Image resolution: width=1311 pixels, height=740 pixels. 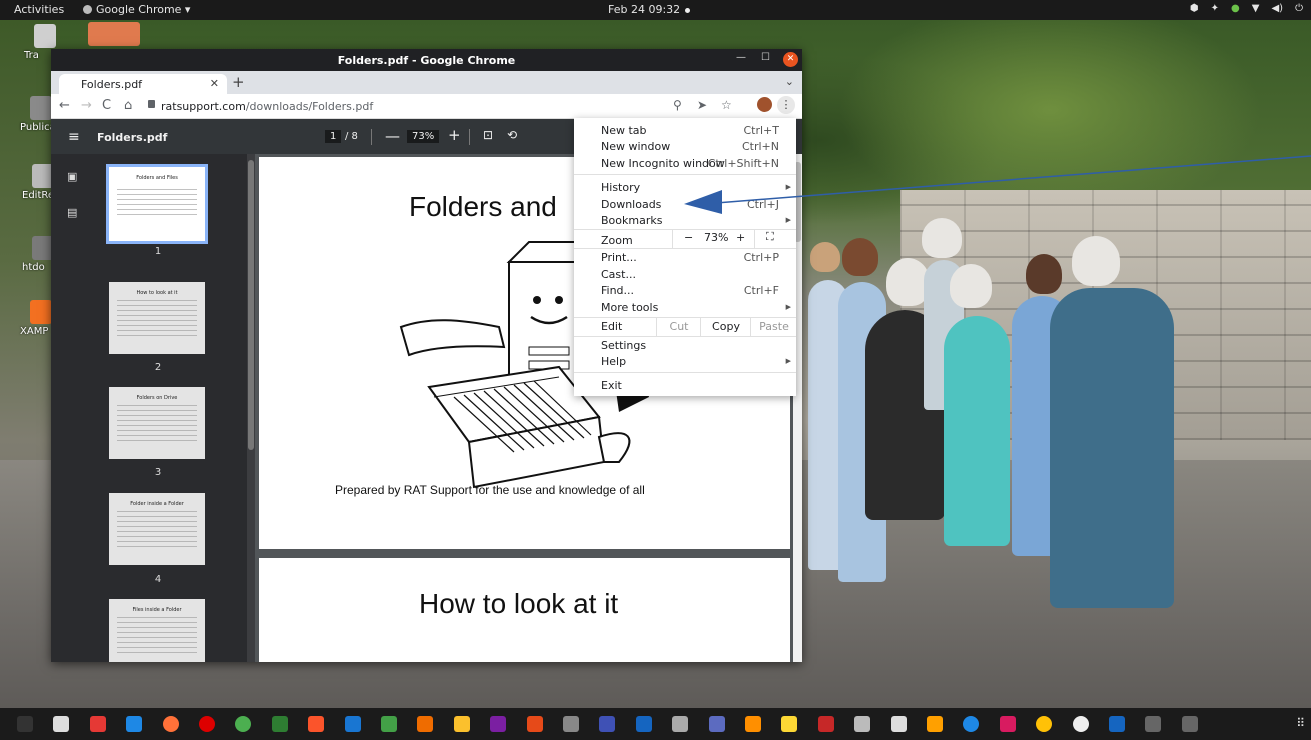 I want to click on menu-copy-button: Copy, so click(x=725, y=327).